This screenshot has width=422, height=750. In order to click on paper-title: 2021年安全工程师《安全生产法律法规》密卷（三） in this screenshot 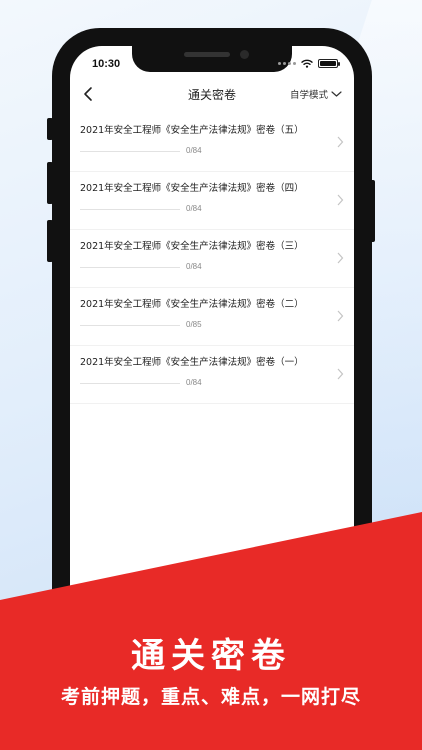, I will do `click(192, 246)`.